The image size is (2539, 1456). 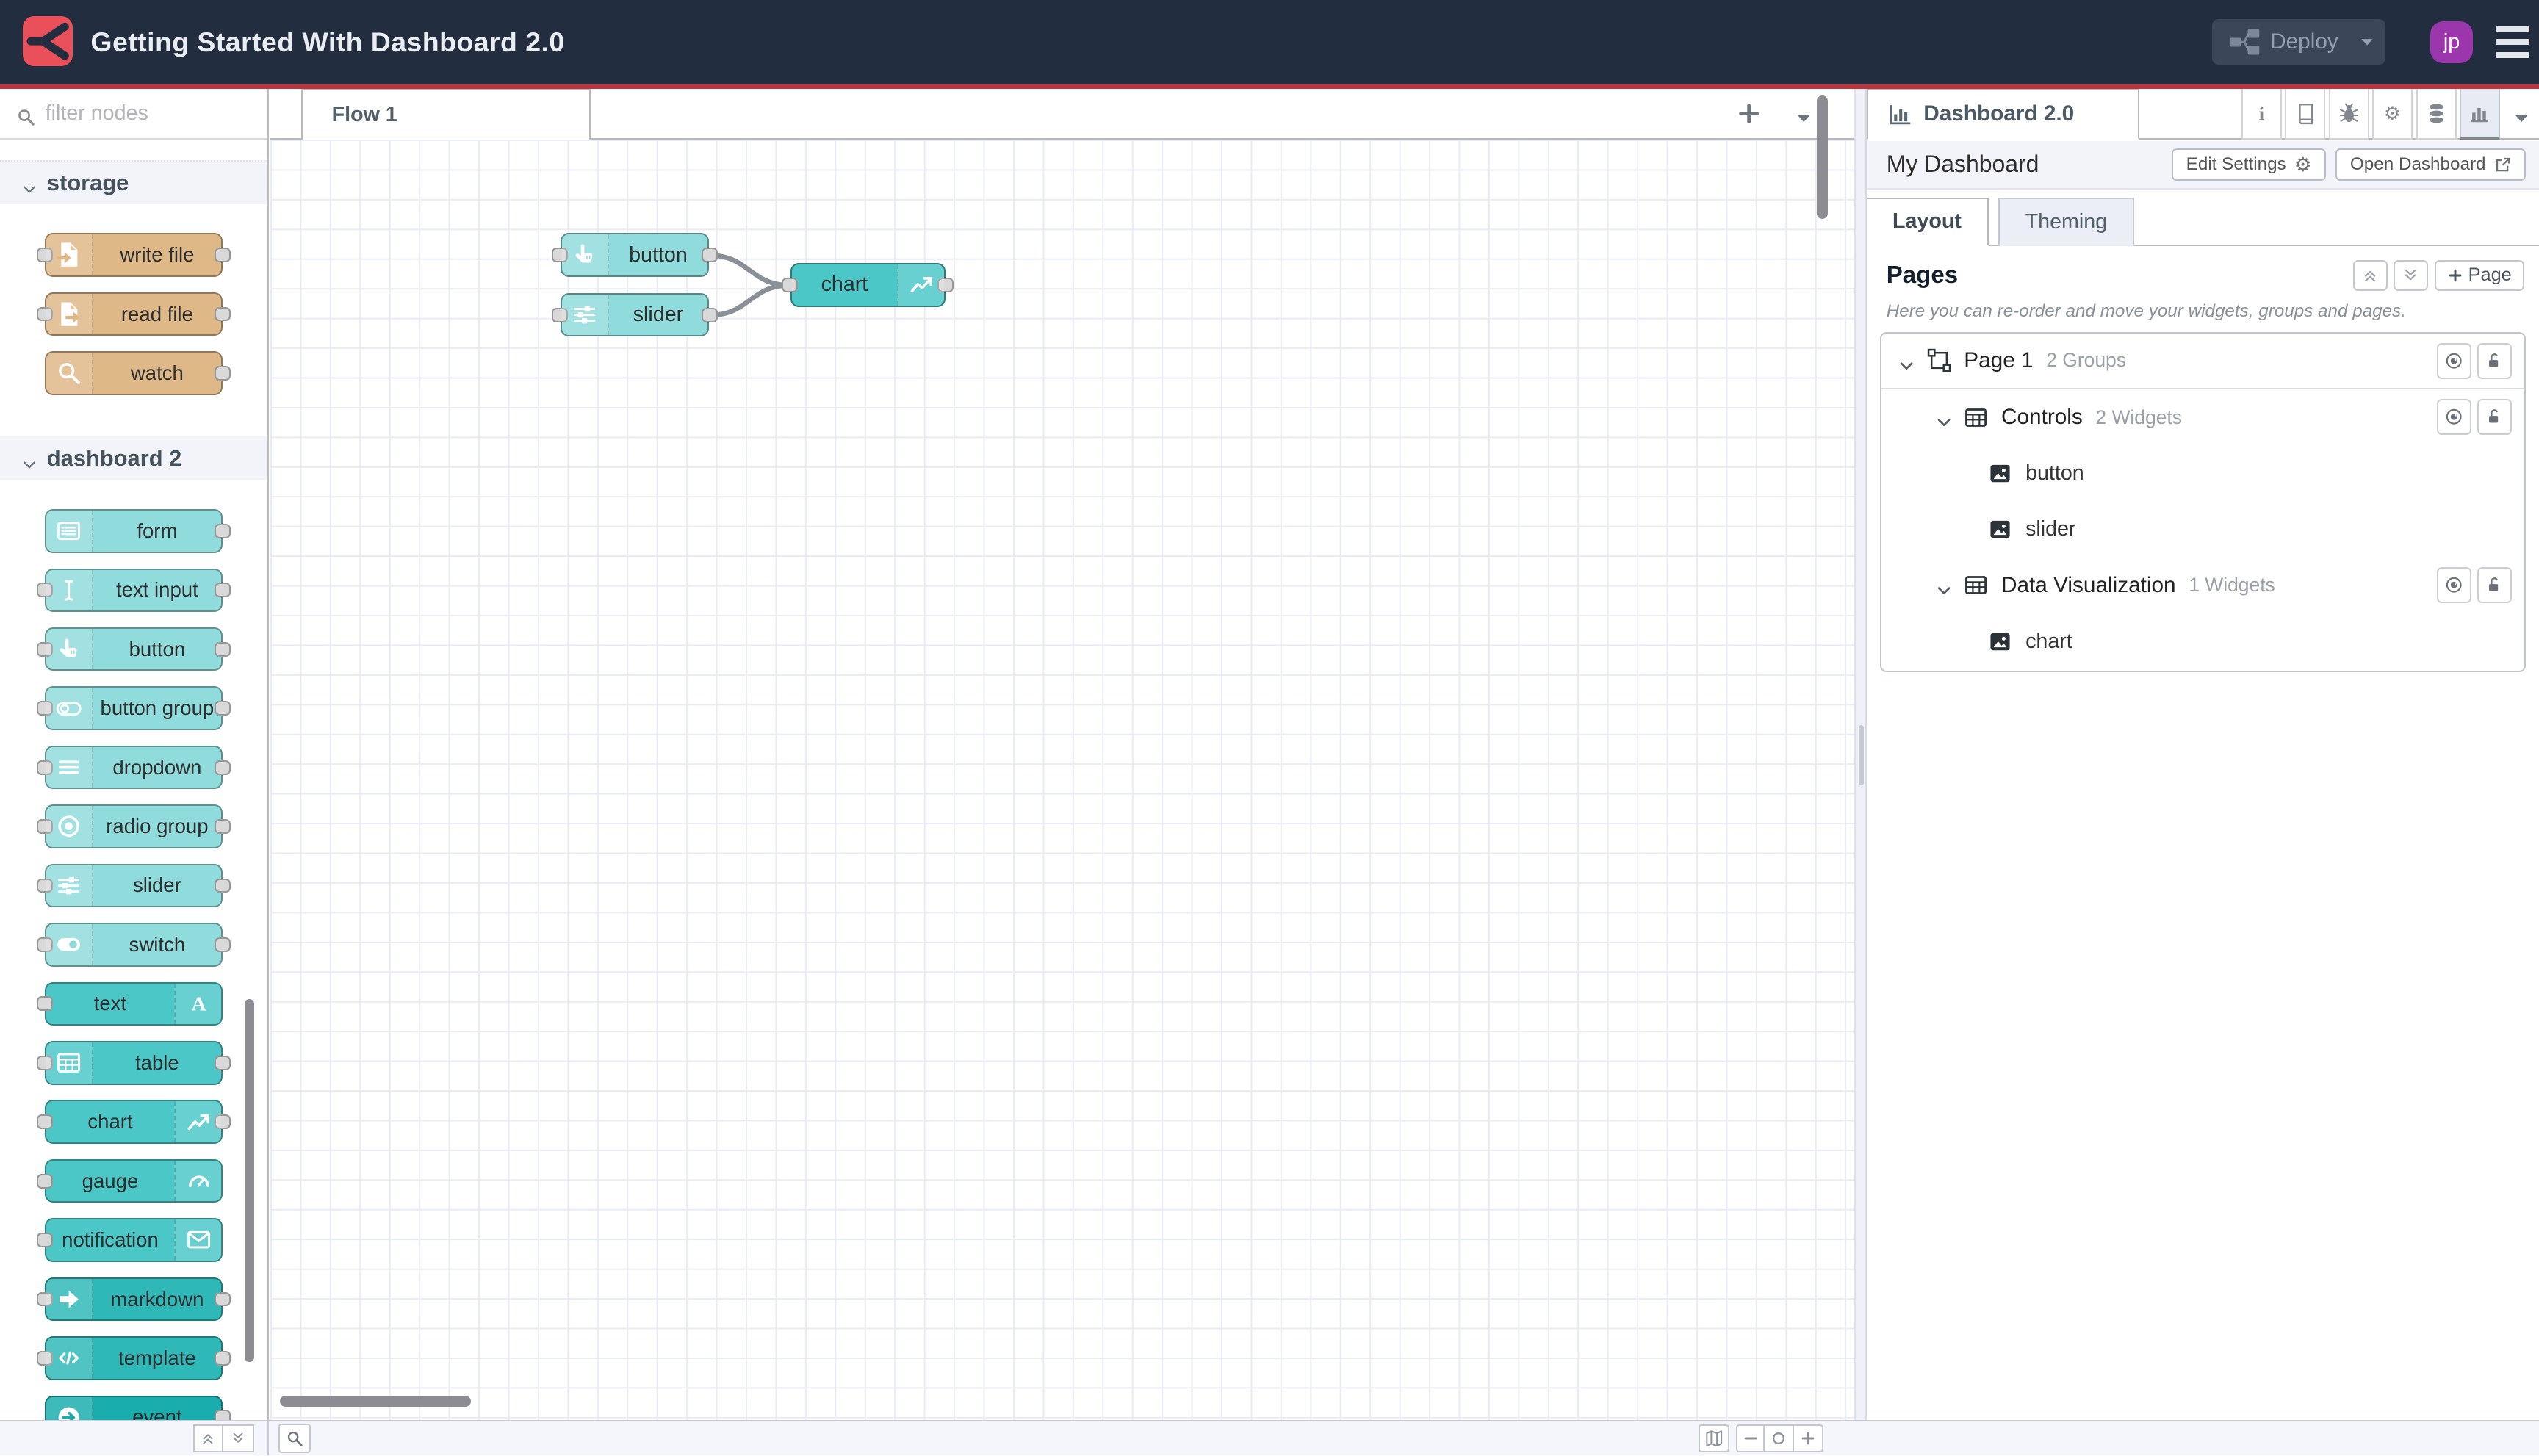 What do you see at coordinates (2203, 362) in the screenshot?
I see `tree-row-page-1: Page 1 2 Groups` at bounding box center [2203, 362].